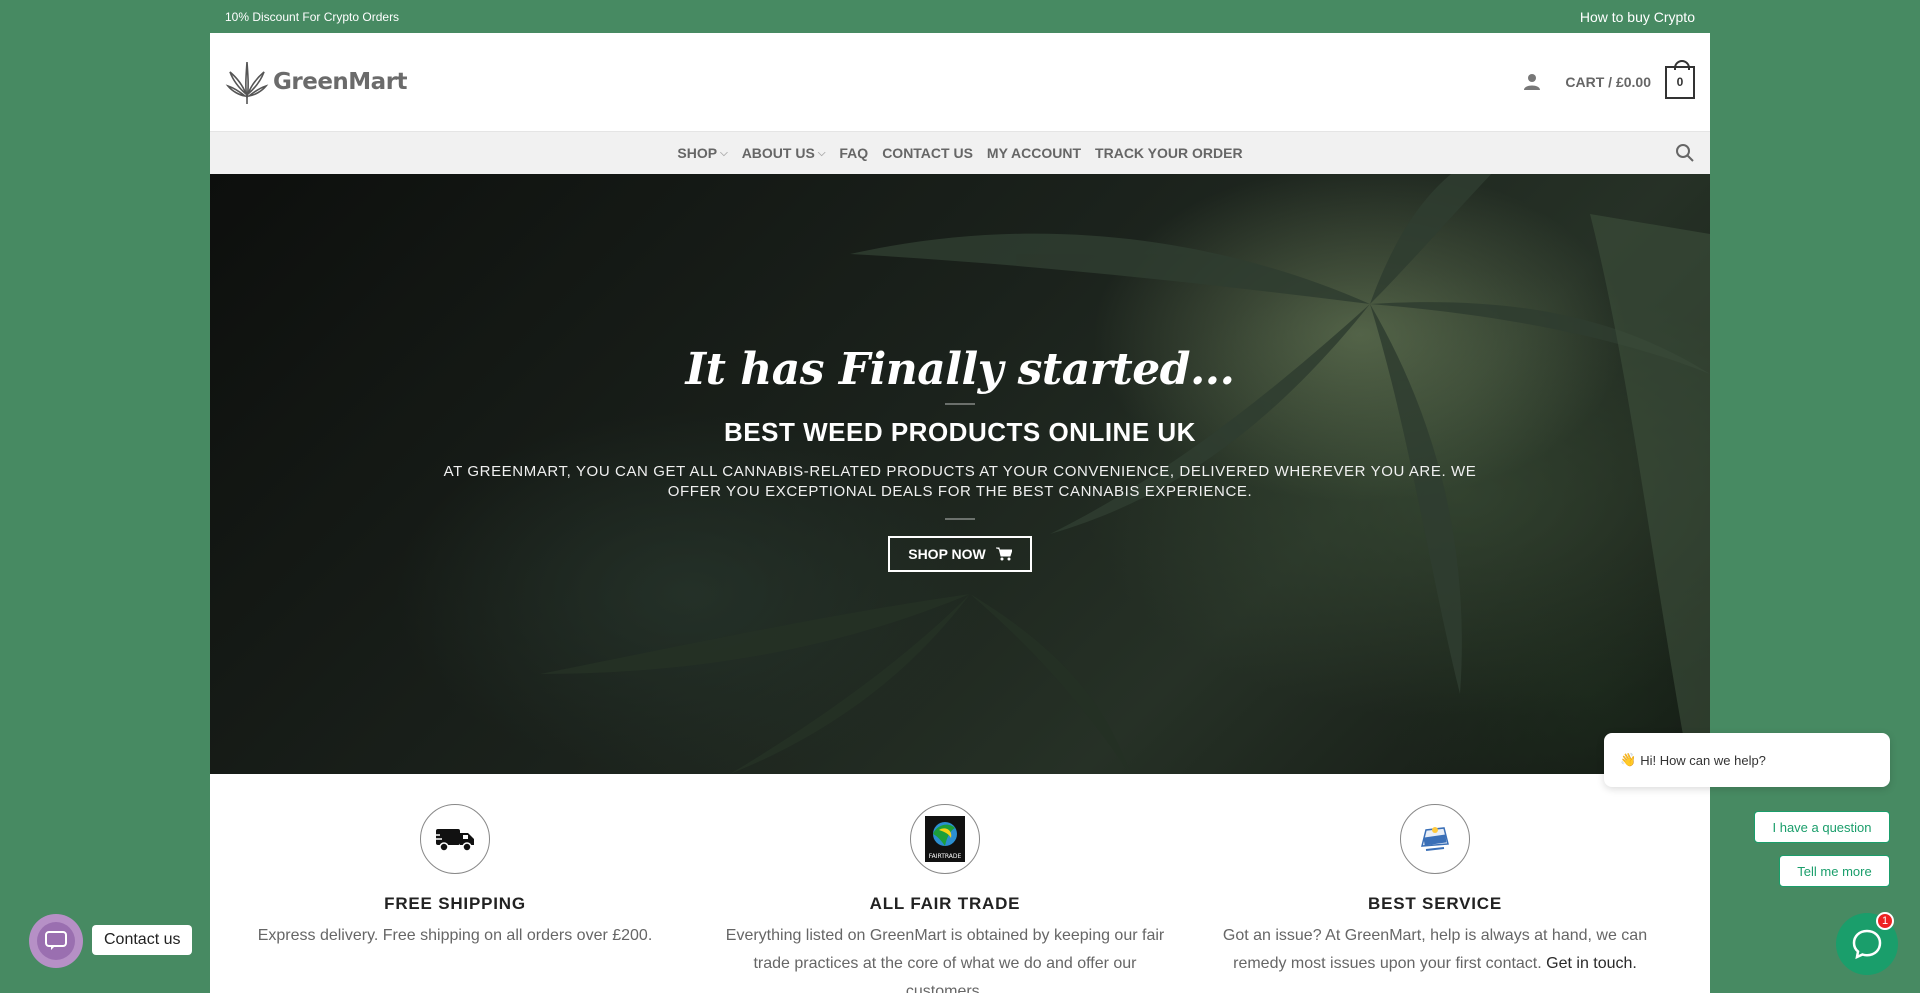 The width and height of the screenshot is (1920, 993). I want to click on shop-now-label: SHOP NOW, so click(947, 554).